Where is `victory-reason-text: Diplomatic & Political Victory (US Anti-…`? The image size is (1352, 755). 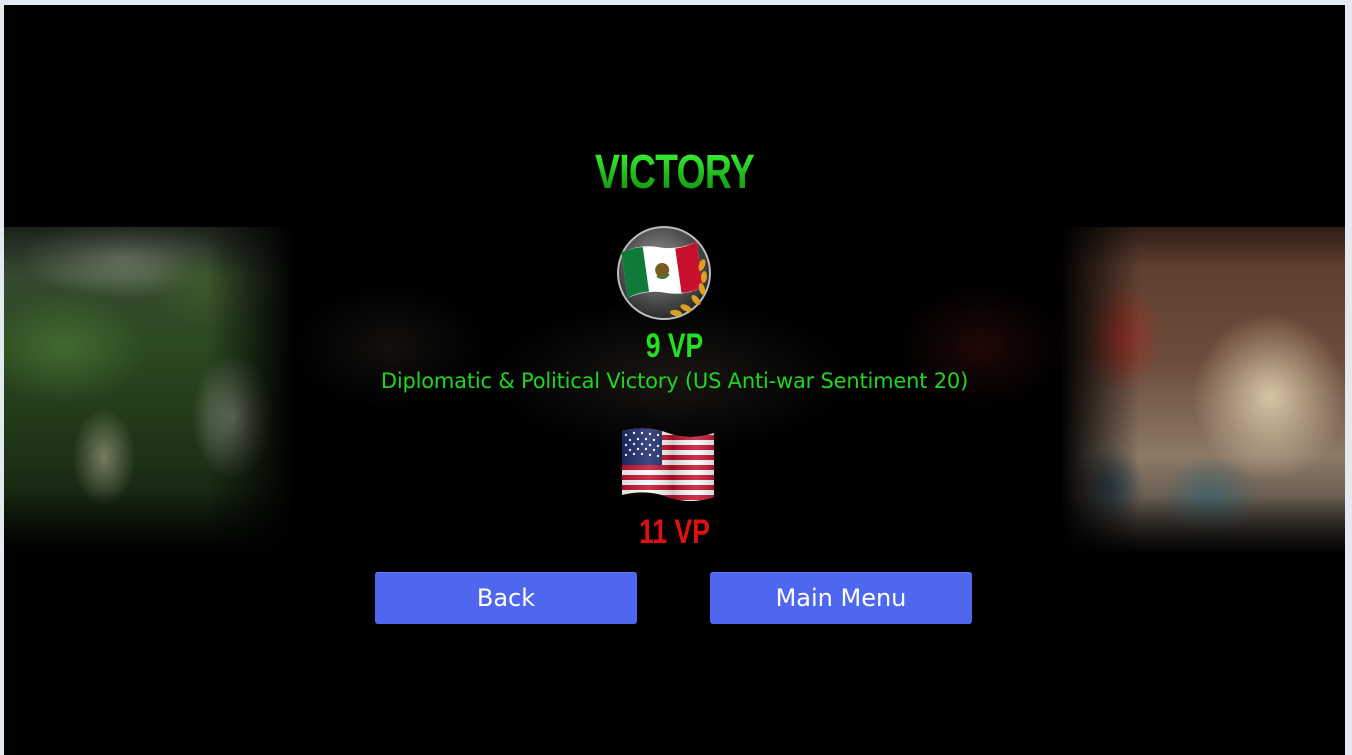
victory-reason-text: Diplomatic & Political Victory (US Anti-… is located at coordinates (674, 381).